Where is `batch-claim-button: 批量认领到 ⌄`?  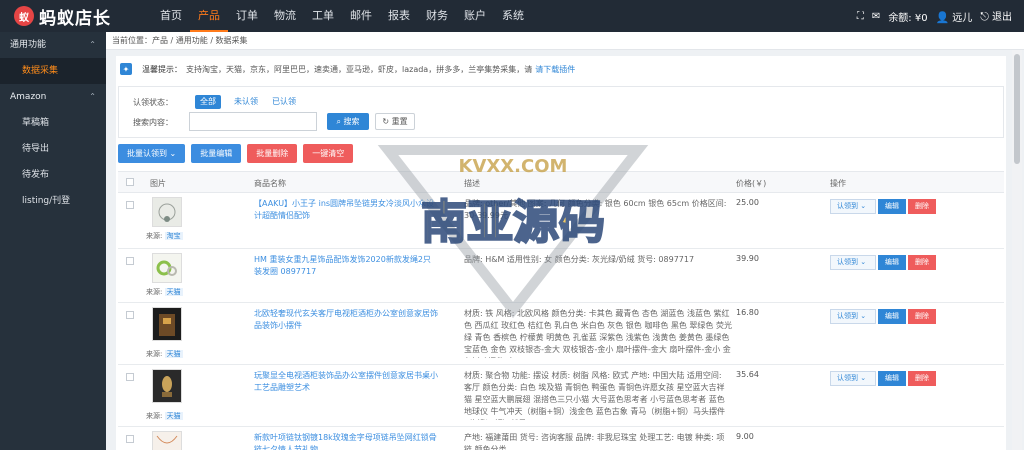
batch-claim-button: 批量认领到 ⌄ is located at coordinates (152, 153).